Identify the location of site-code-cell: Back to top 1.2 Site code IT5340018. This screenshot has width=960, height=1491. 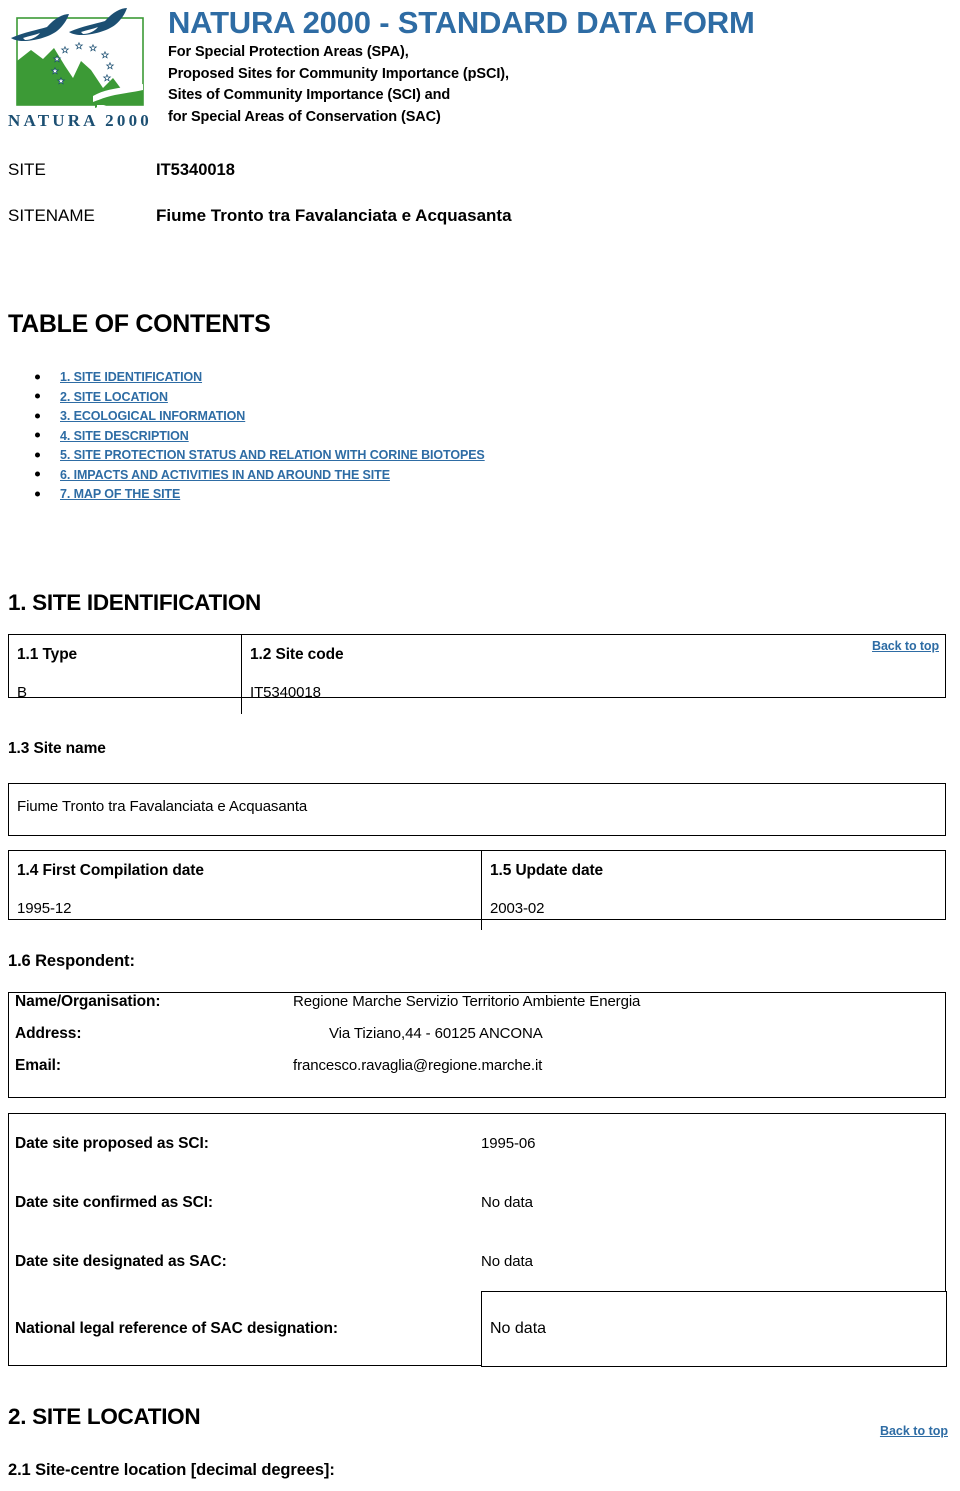
(593, 674).